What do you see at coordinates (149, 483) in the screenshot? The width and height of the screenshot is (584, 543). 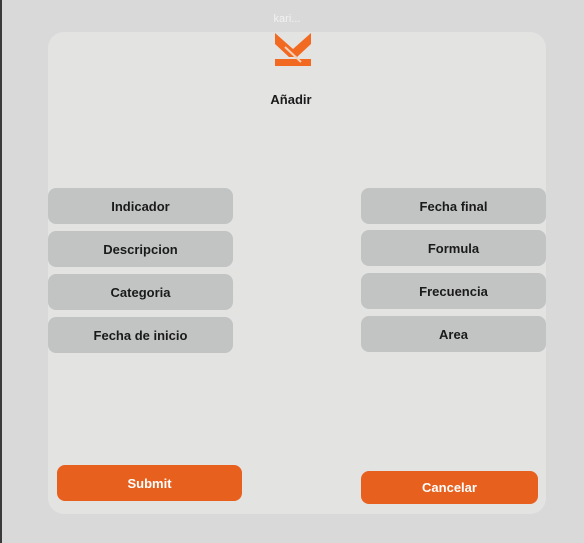 I see `submit-button: Submit` at bounding box center [149, 483].